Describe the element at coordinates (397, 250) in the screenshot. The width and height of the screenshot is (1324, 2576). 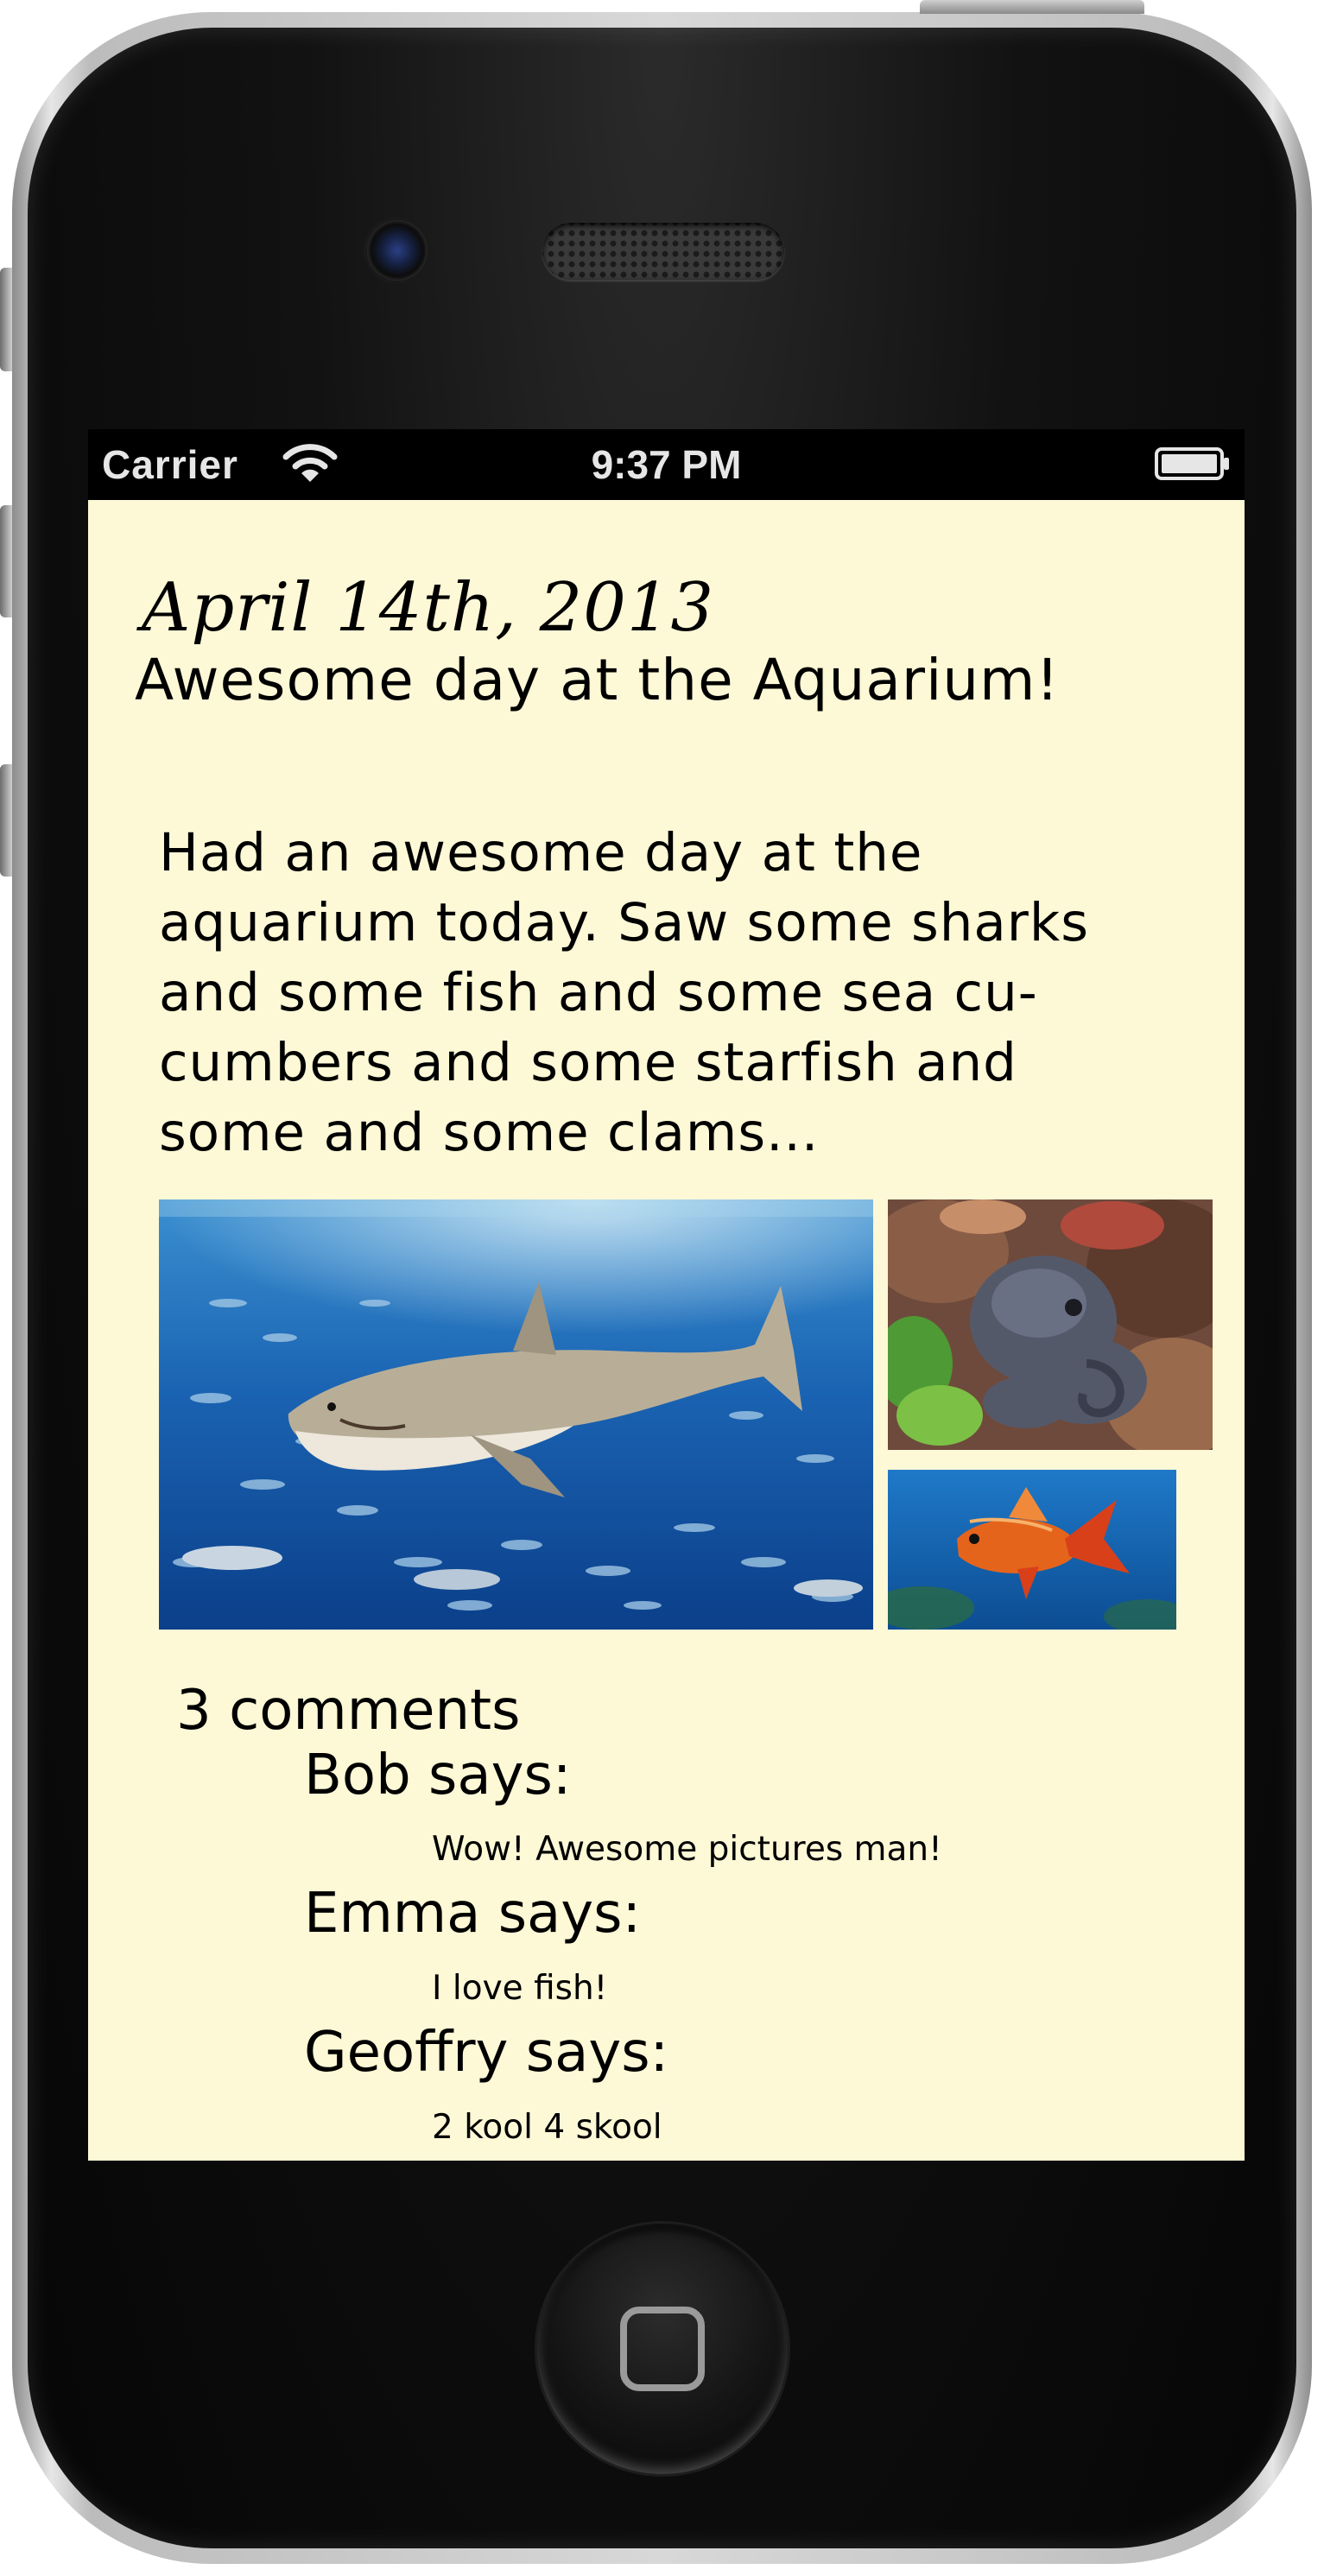
I see `front-camera` at that location.